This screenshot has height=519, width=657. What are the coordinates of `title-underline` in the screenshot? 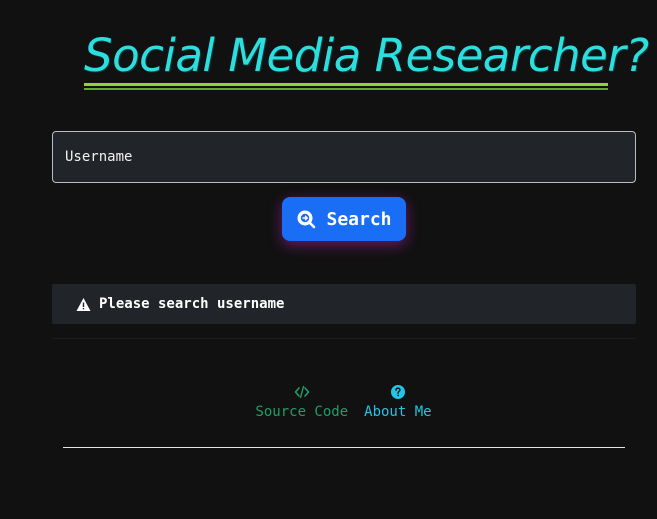 It's located at (346, 84).